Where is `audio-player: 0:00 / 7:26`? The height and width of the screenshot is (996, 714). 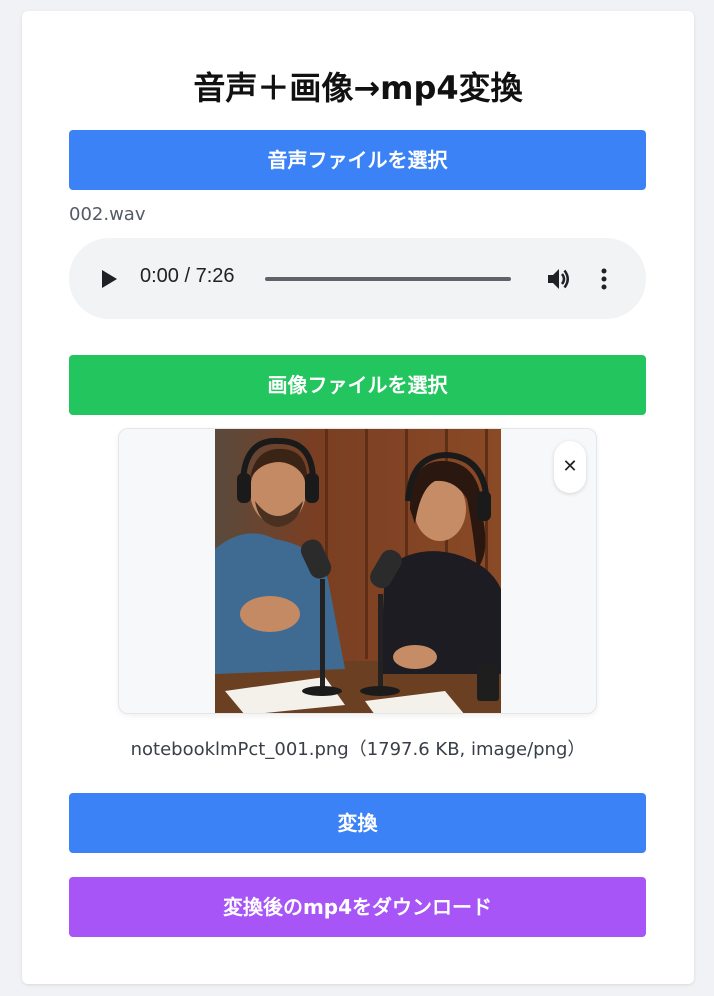 audio-player: 0:00 / 7:26 is located at coordinates (357, 278).